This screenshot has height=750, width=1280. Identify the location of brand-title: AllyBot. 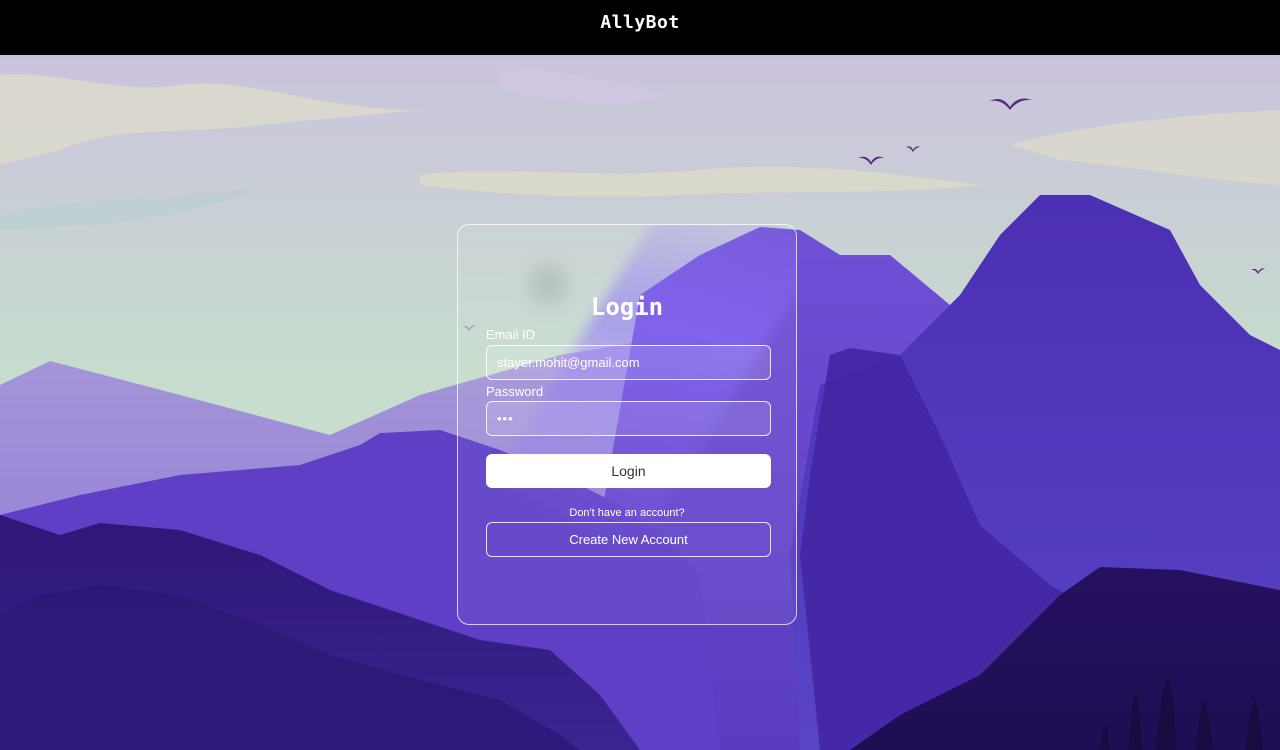
(640, 22).